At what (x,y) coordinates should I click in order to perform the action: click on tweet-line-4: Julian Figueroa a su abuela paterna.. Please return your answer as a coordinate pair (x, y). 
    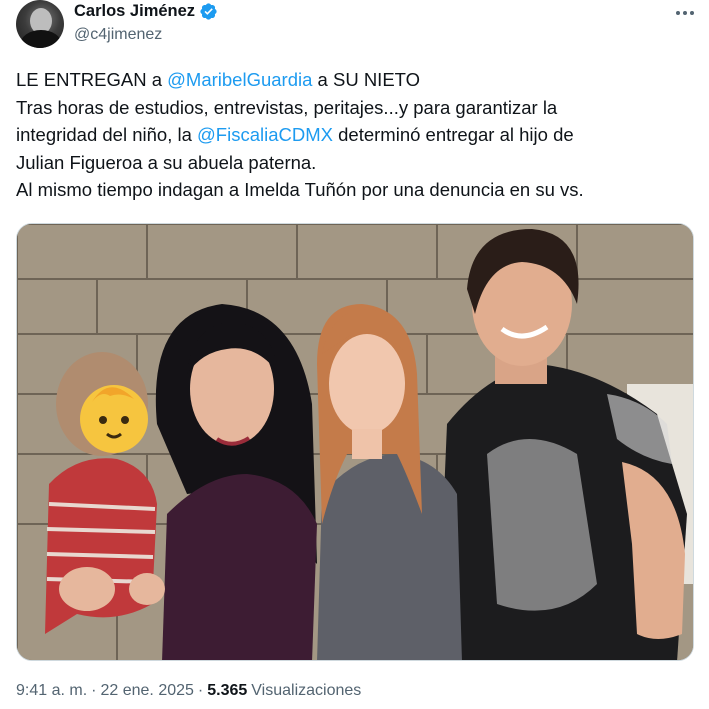
    Looking at the image, I should click on (166, 162).